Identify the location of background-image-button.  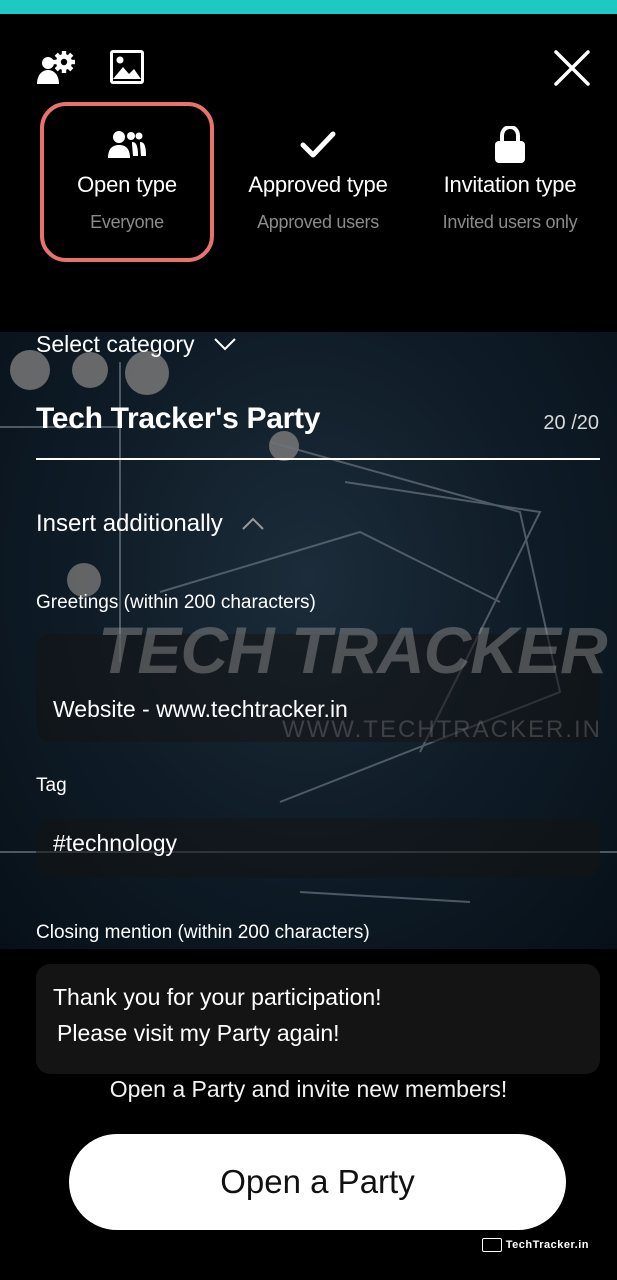
(127, 67).